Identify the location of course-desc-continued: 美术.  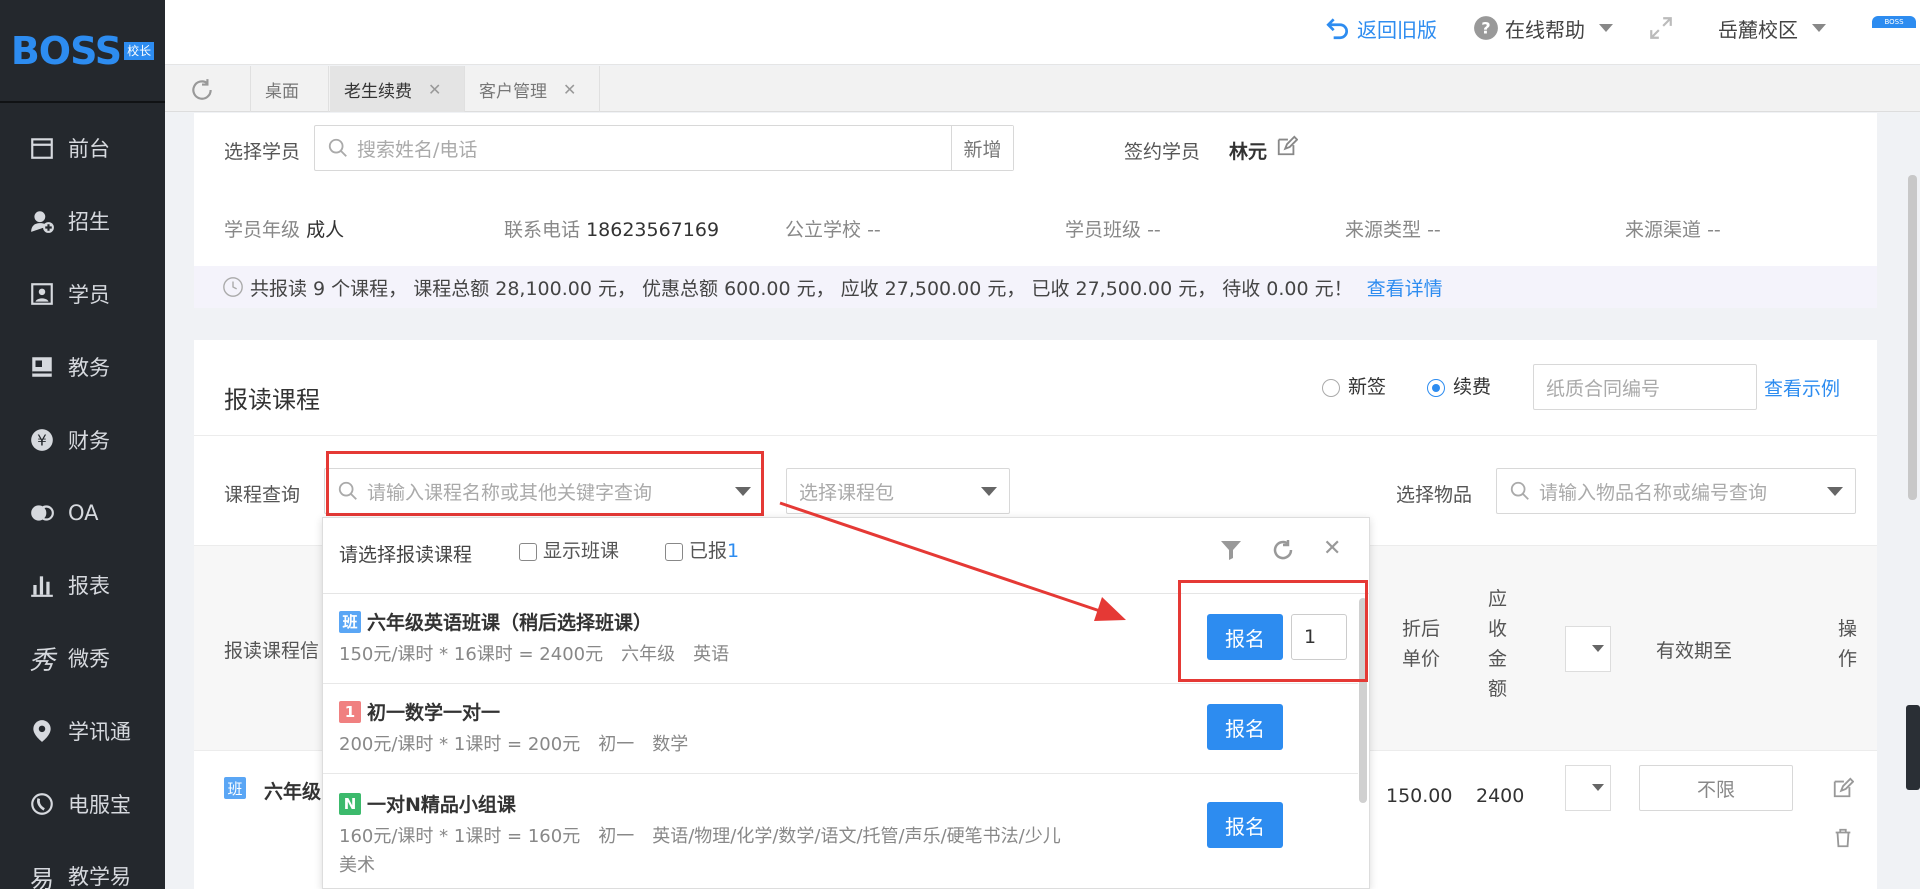
(357, 865).